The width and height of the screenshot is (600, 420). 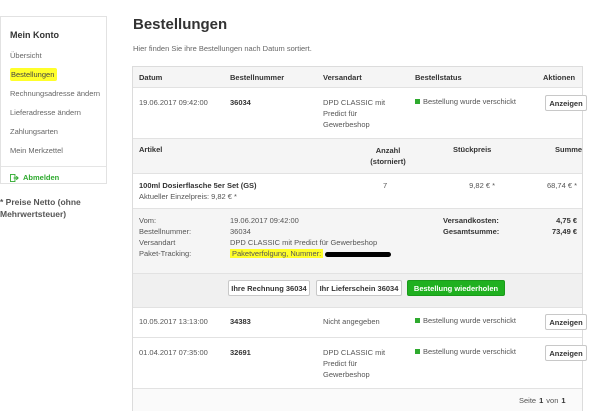 What do you see at coordinates (471, 231) in the screenshot?
I see `total-label: Gesamtsumme:` at bounding box center [471, 231].